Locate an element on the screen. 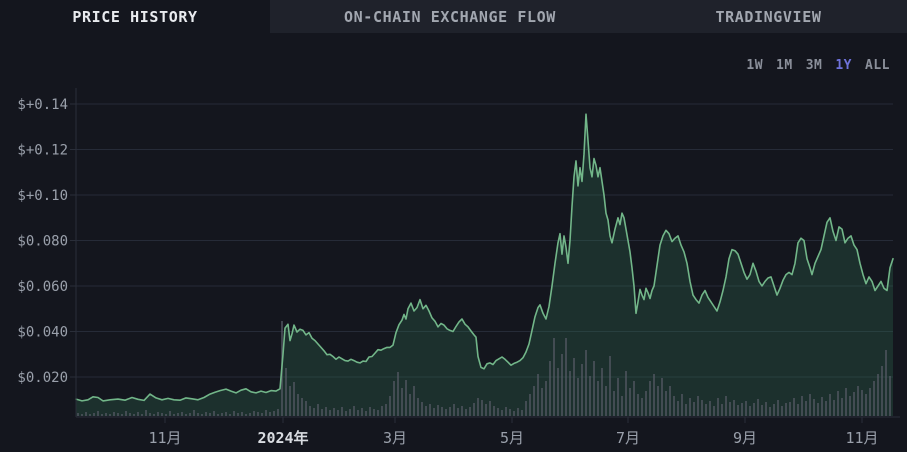 Image resolution: width=907 pixels, height=452 pixels. x-axis-label: 9月 is located at coordinates (745, 438).